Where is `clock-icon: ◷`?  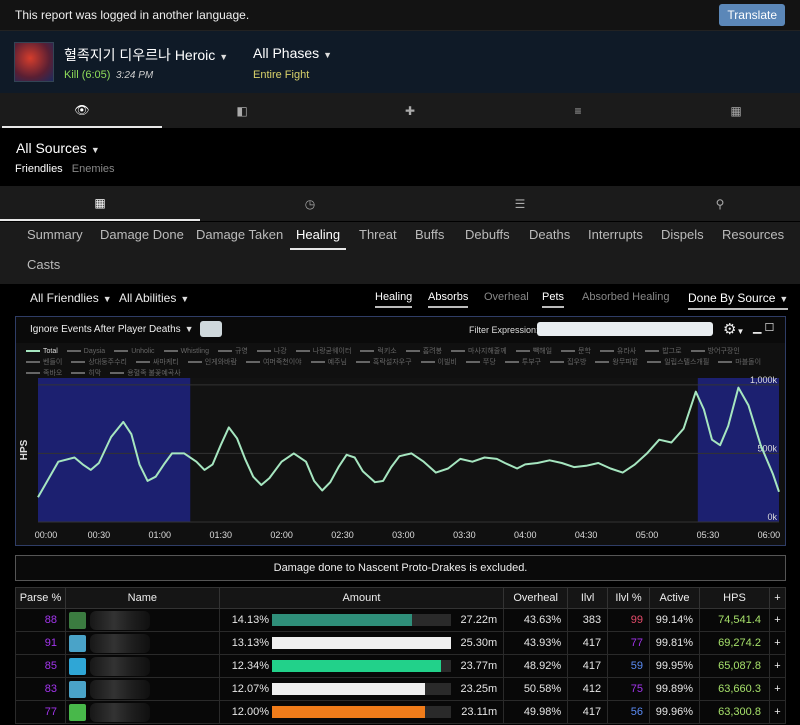 clock-icon: ◷ is located at coordinates (310, 203).